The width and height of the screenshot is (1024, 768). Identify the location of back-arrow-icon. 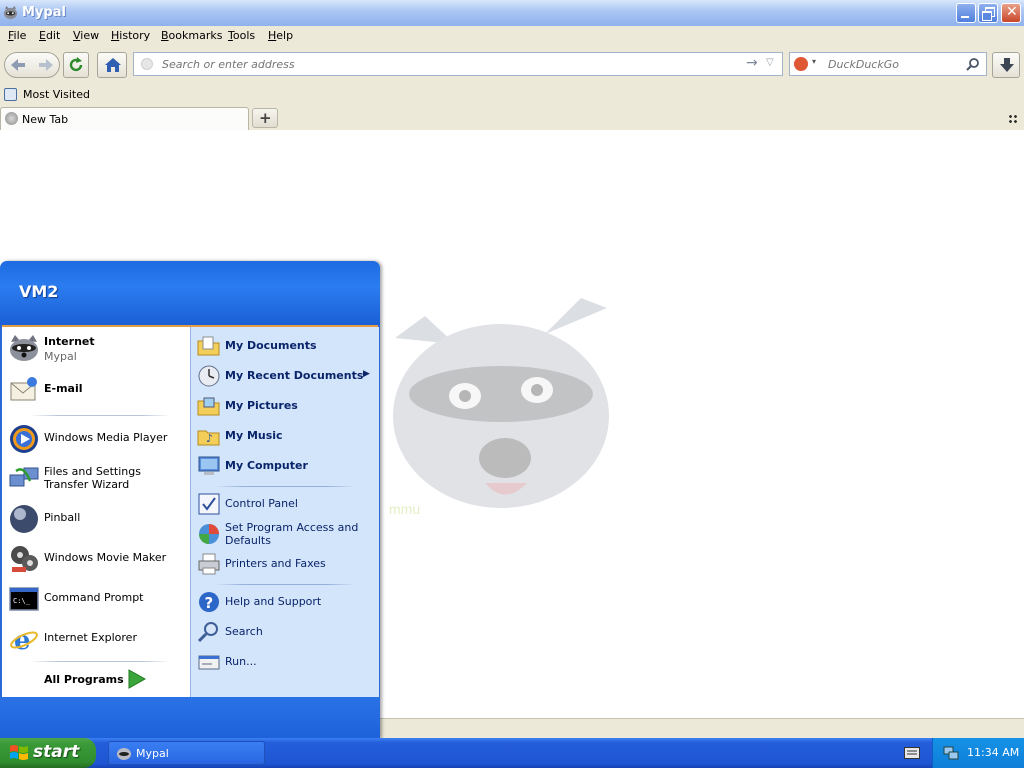
(18, 65).